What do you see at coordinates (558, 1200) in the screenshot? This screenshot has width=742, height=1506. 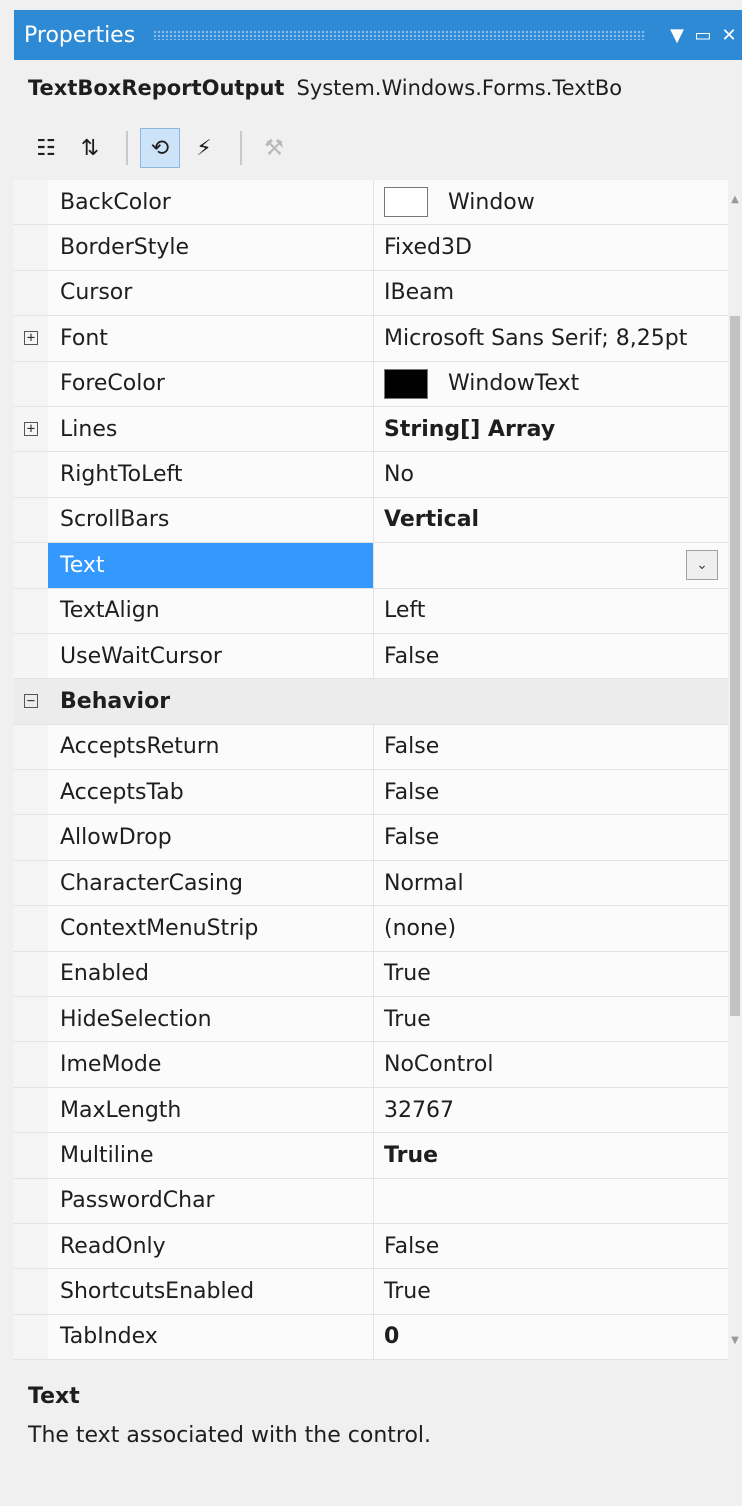 I see `property-value` at bounding box center [558, 1200].